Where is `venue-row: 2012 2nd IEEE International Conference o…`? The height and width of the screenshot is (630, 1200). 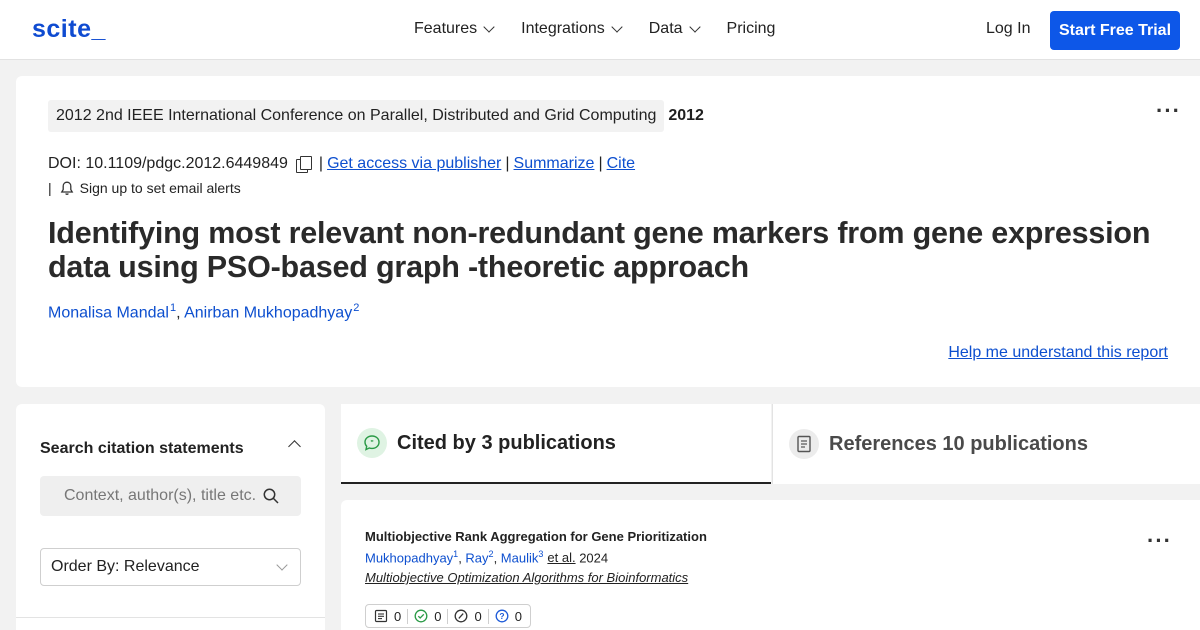 venue-row: 2012 2nd IEEE International Conference o… is located at coordinates (376, 116).